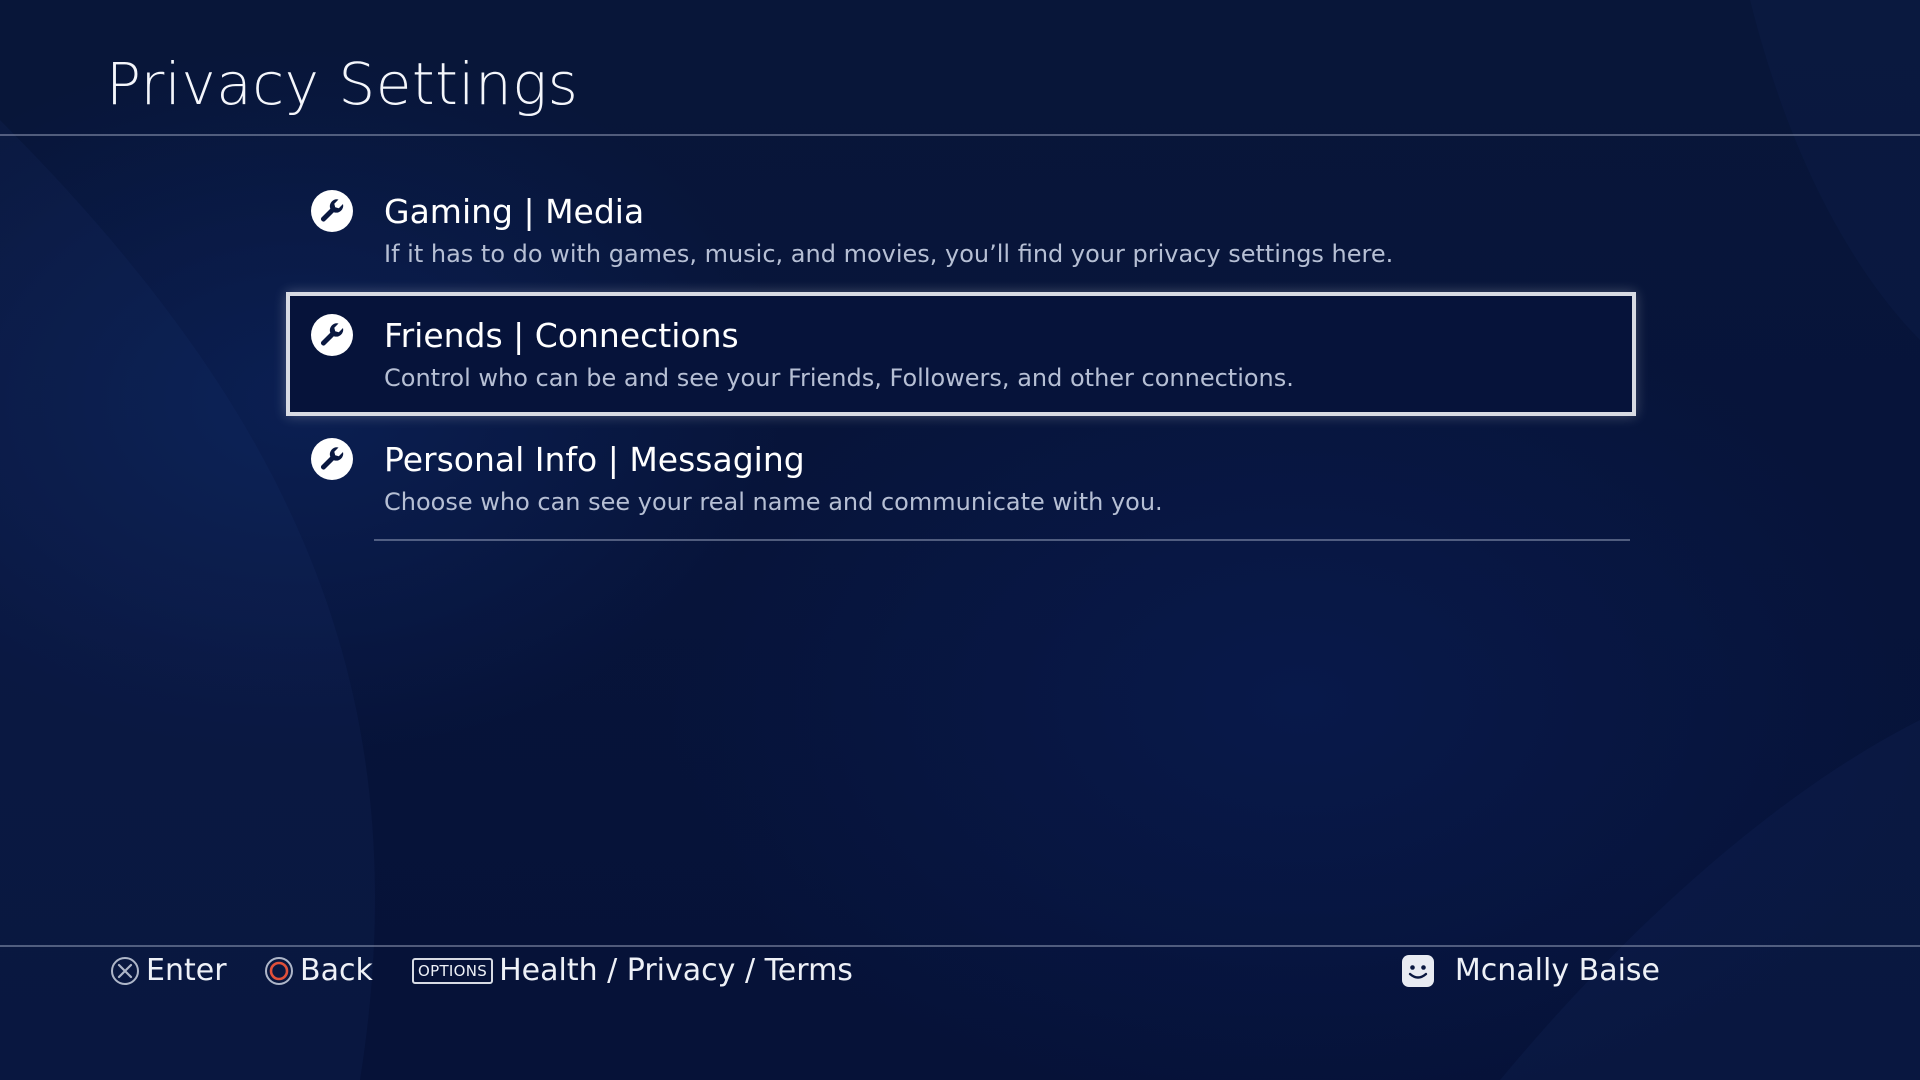 The height and width of the screenshot is (1080, 1920). Describe the element at coordinates (453, 970) in the screenshot. I see `options-button-icon: OPTIONS` at that location.